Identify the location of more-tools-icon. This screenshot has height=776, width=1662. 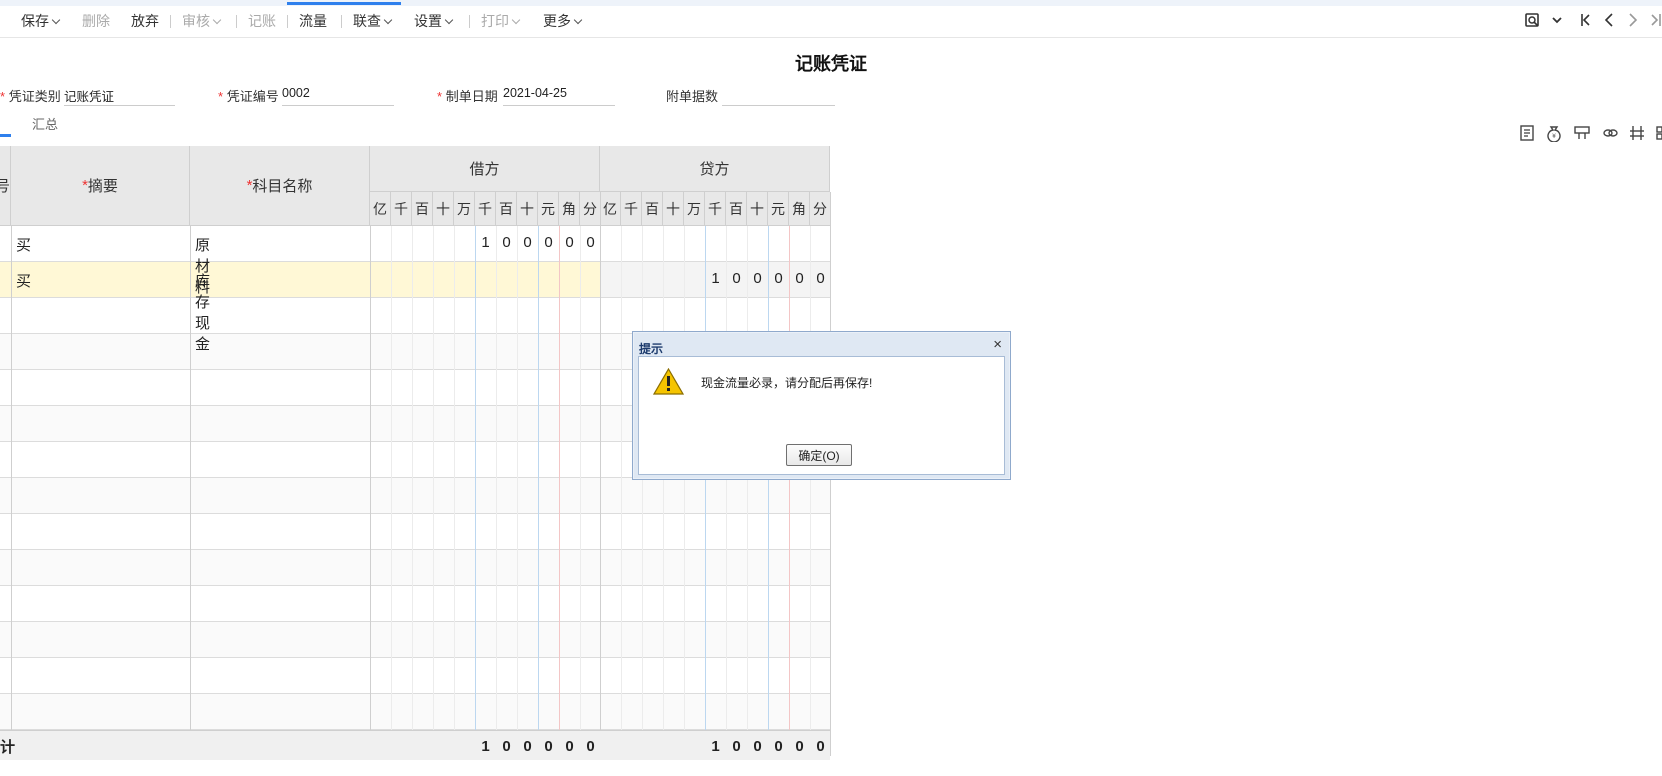
(1658, 133).